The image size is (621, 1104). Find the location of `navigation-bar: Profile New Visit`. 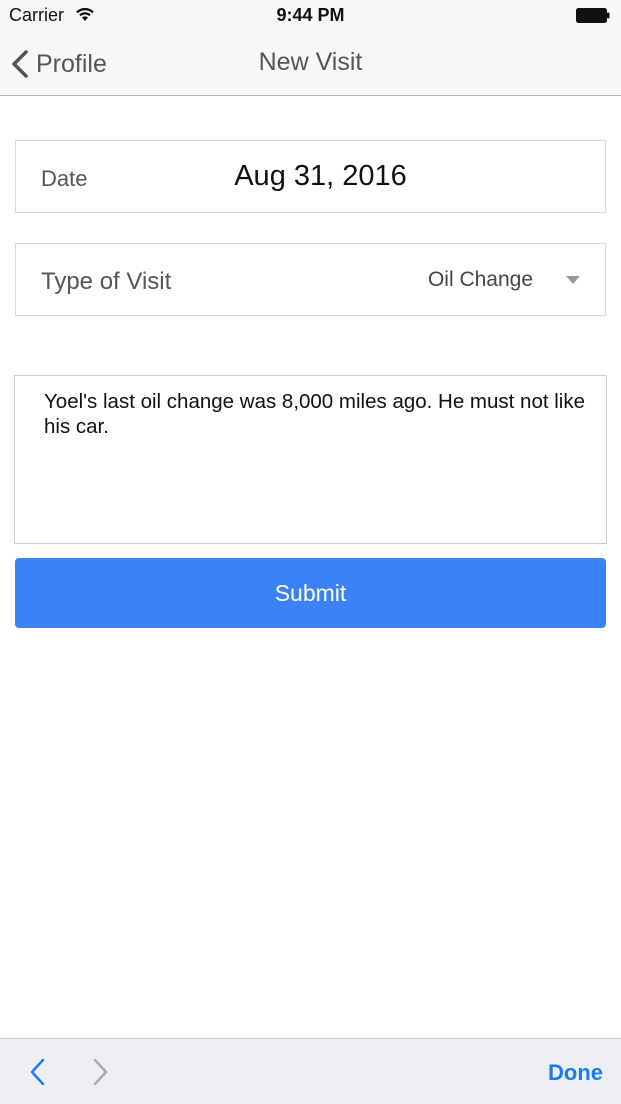

navigation-bar: Profile New Visit is located at coordinates (310, 64).